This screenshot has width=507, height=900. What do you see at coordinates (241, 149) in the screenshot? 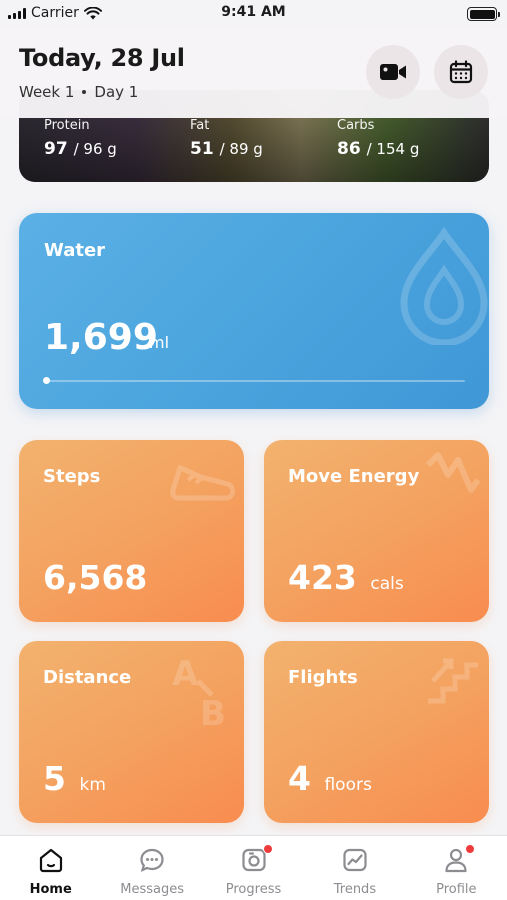
I see `macro-target: / 89 g` at bounding box center [241, 149].